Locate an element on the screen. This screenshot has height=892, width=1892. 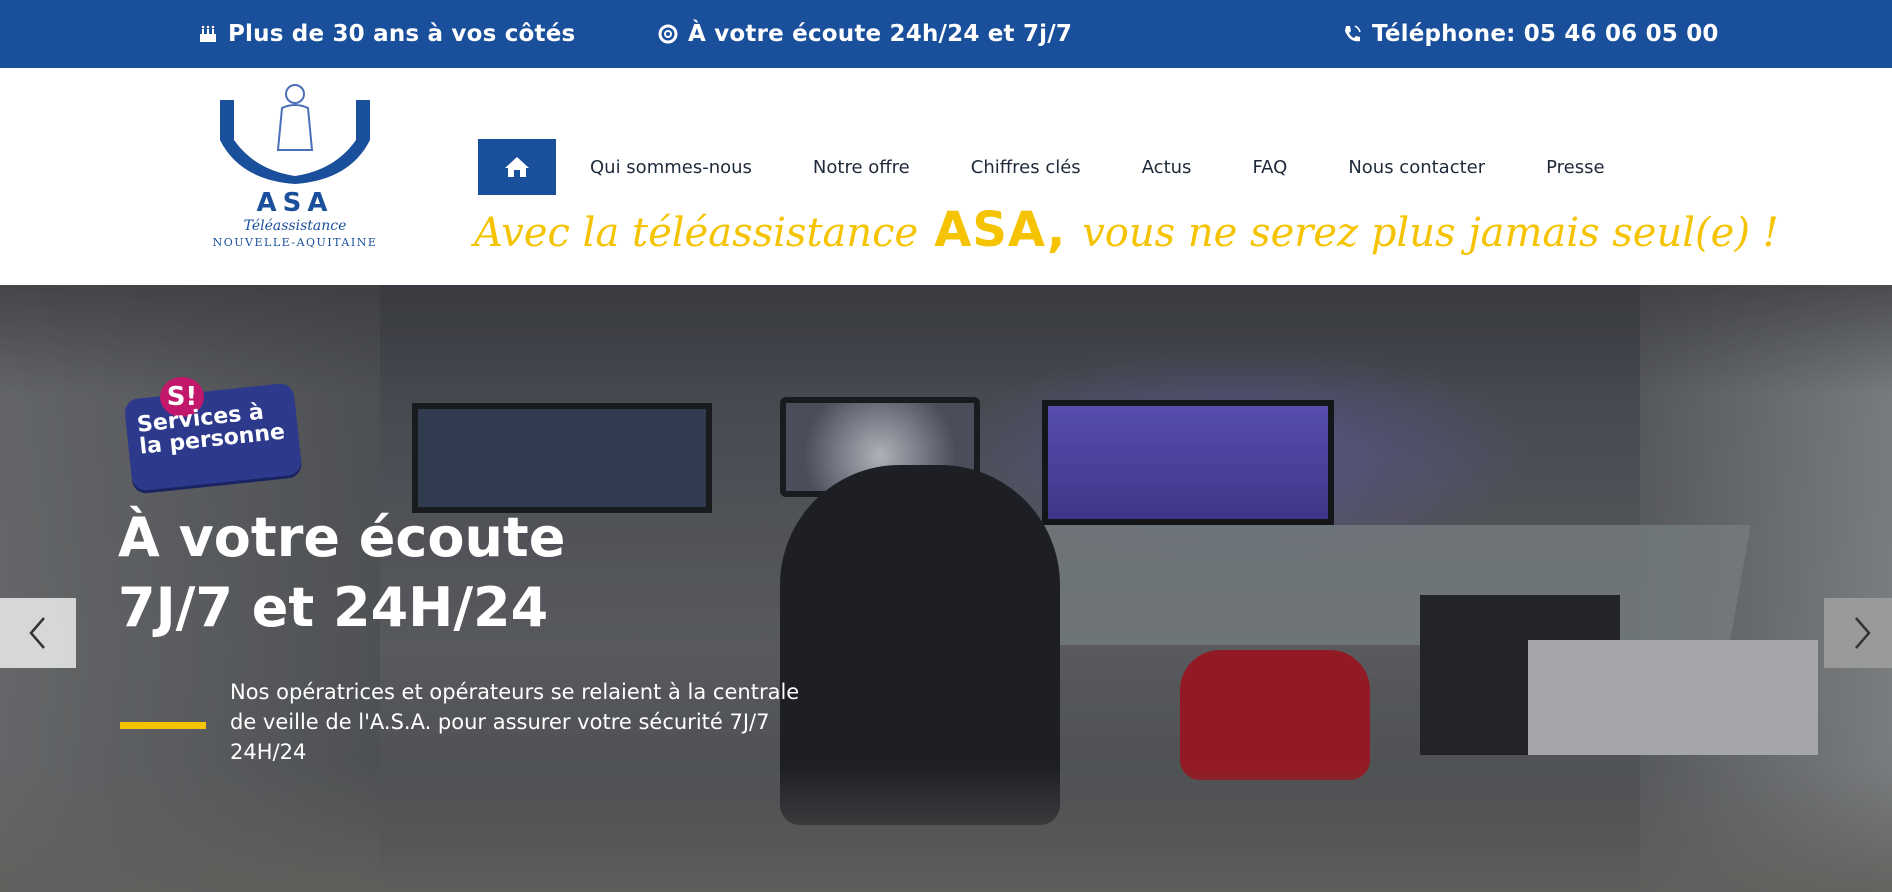
slider-prev-button is located at coordinates (38, 633).